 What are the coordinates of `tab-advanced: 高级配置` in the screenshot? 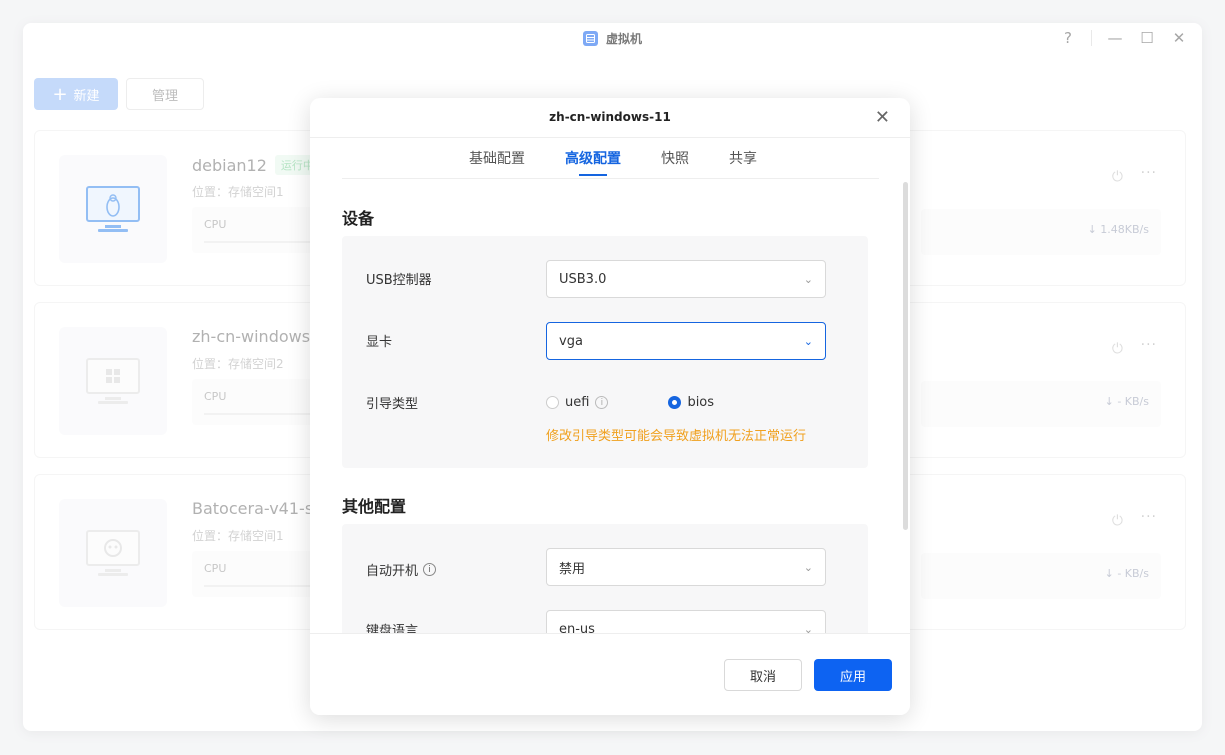 It's located at (593, 163).